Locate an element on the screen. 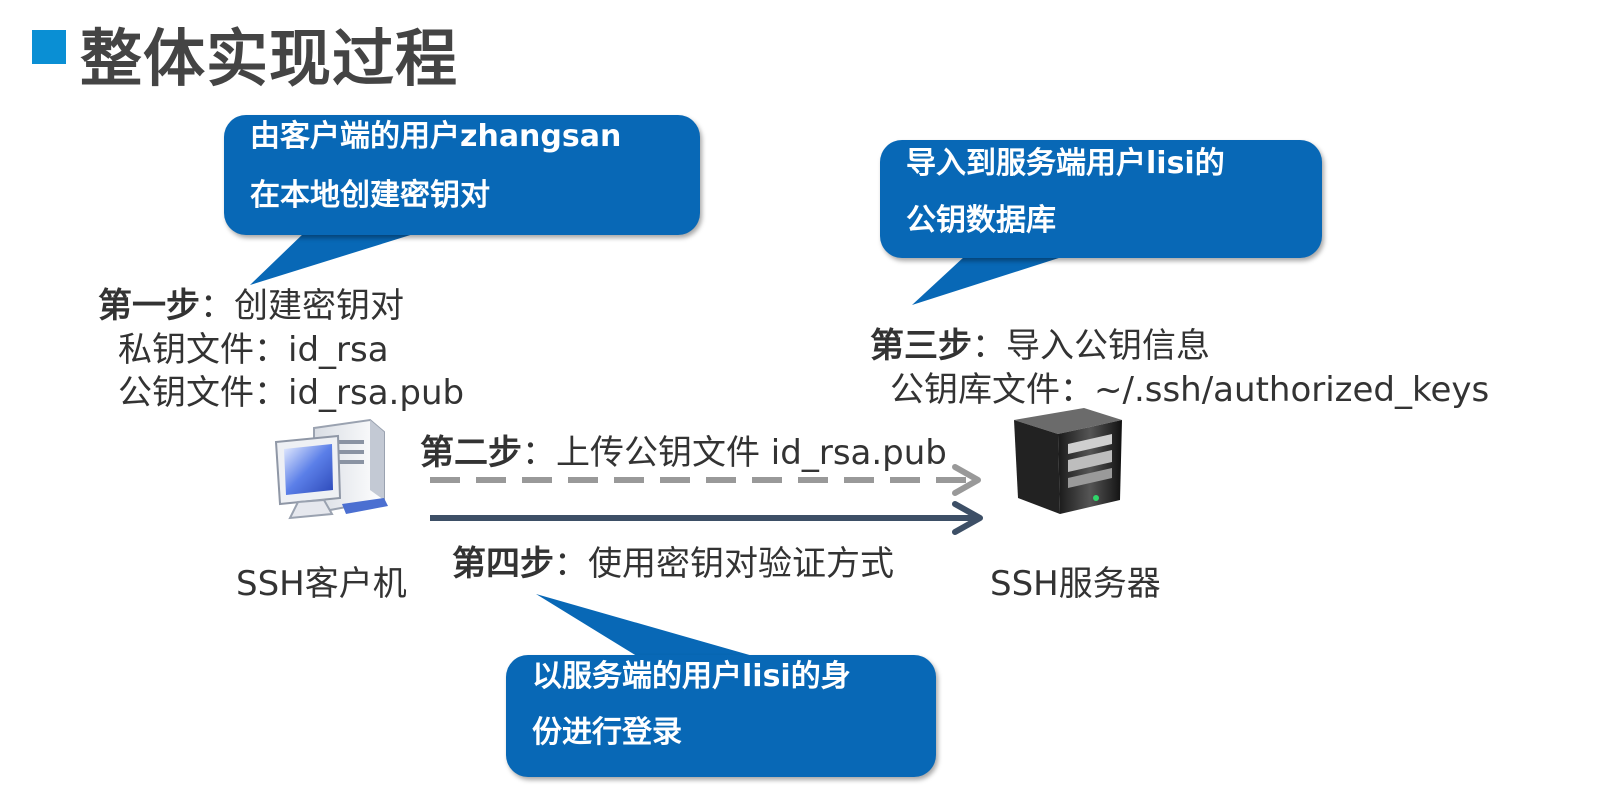 This screenshot has width=1608, height=802. server-label: SSH服务器 is located at coordinates (1075, 584).